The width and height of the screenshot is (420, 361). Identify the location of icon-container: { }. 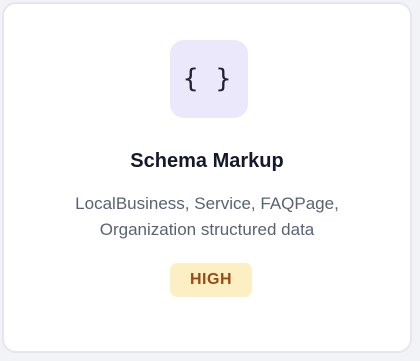
(209, 79).